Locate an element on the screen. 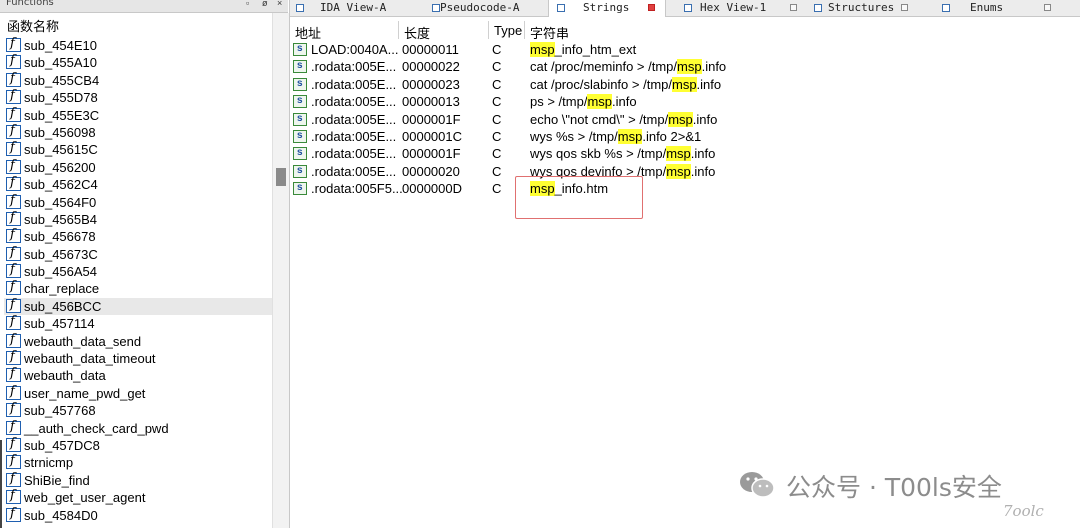 The height and width of the screenshot is (528, 1080). column-header-length: 长度 is located at coordinates (417, 32).